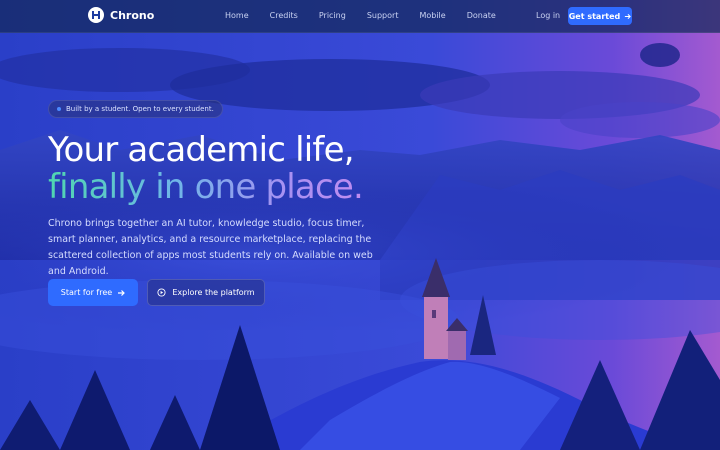  Describe the element at coordinates (132, 15) in the screenshot. I see `brand-name: Chrono` at that location.